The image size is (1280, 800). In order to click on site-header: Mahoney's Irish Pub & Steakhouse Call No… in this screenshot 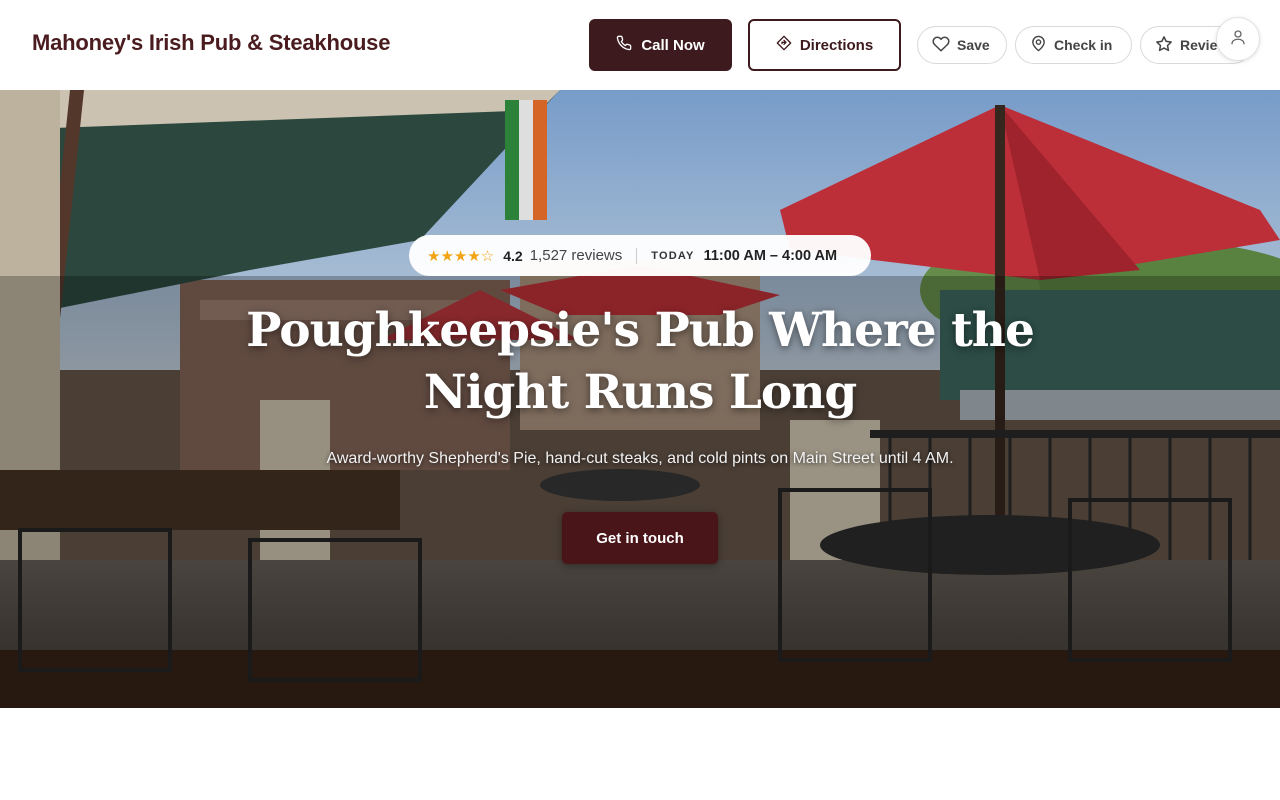, I will do `click(640, 45)`.